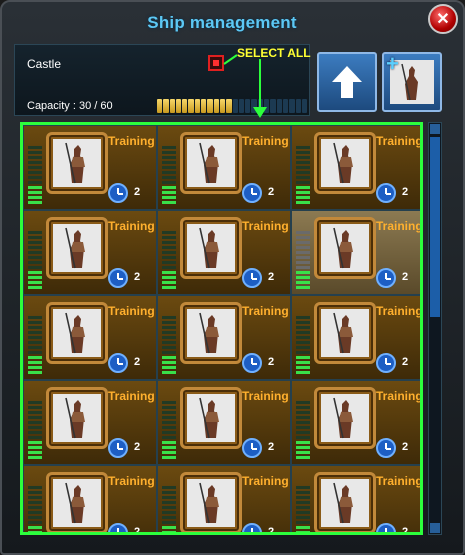 The height and width of the screenshot is (555, 465). Describe the element at coordinates (435, 528) in the screenshot. I see `scroll-down-button` at that location.